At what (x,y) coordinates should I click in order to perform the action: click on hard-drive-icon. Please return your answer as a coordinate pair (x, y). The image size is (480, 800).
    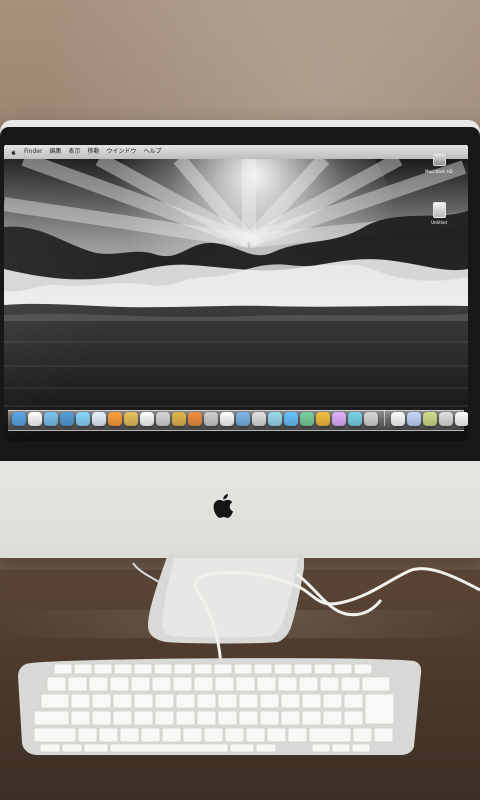
    Looking at the image, I should click on (439, 159).